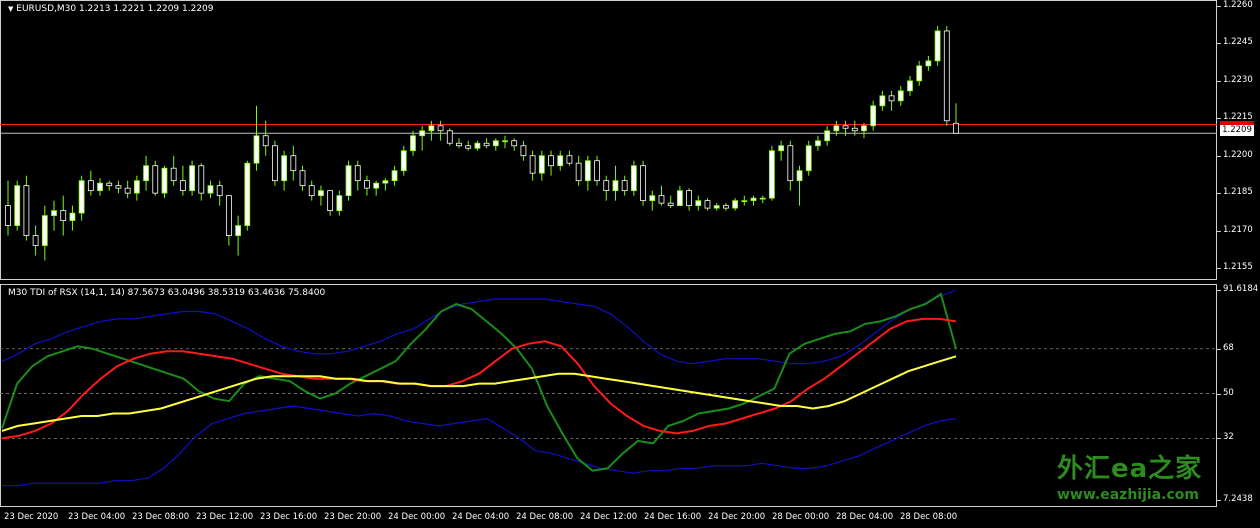  Describe the element at coordinates (1241, 289) in the screenshot. I see `indicator-level-label: 91.6184` at that location.